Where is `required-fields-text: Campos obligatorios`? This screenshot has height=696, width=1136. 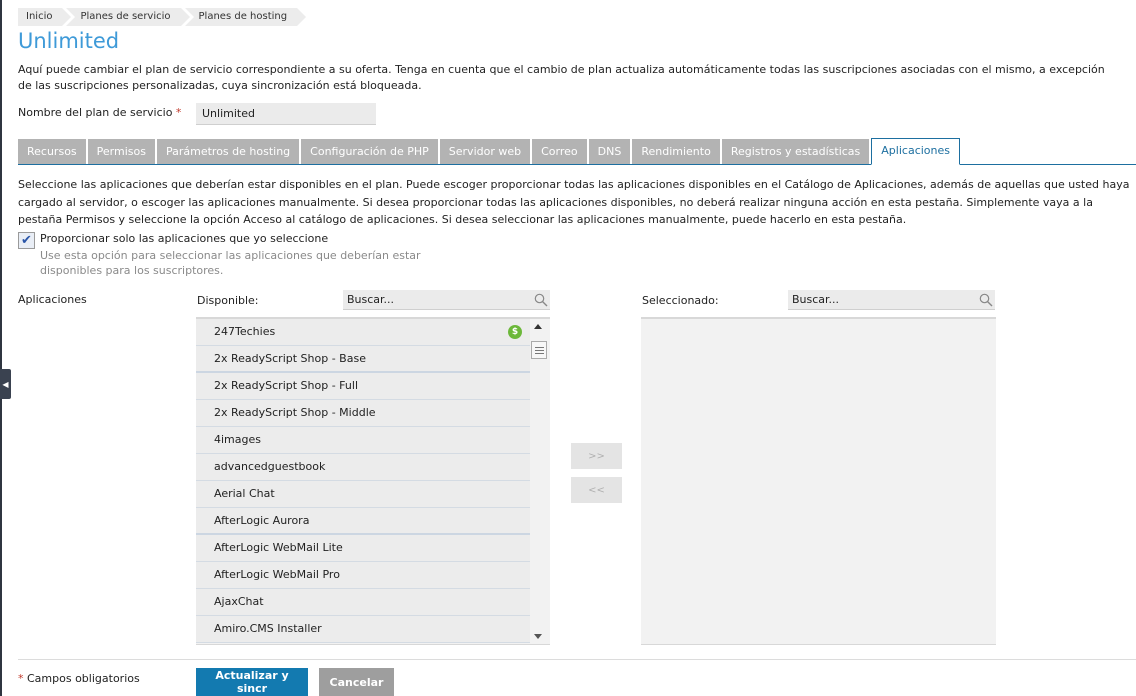 required-fields-text: Campos obligatorios is located at coordinates (83, 678).